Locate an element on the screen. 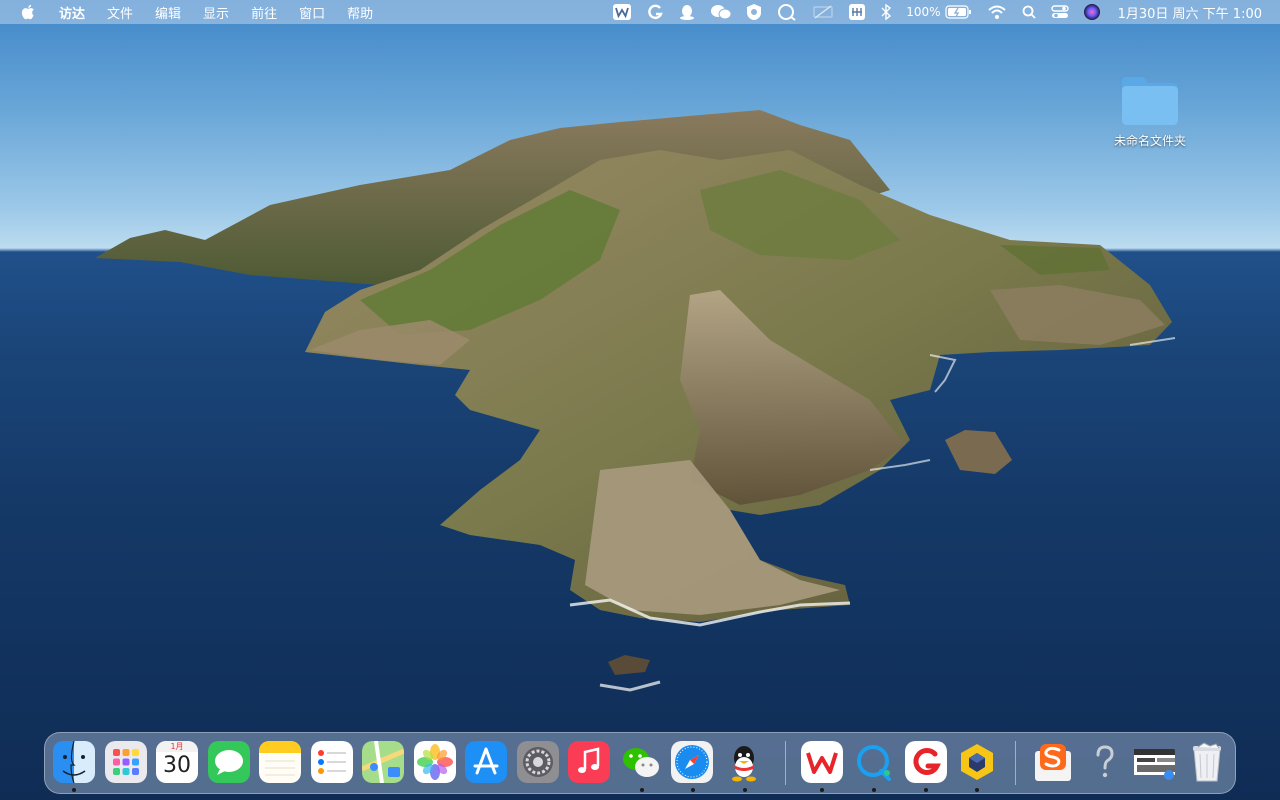 The height and width of the screenshot is (800, 1280). dock-launchpad is located at coordinates (126, 762).